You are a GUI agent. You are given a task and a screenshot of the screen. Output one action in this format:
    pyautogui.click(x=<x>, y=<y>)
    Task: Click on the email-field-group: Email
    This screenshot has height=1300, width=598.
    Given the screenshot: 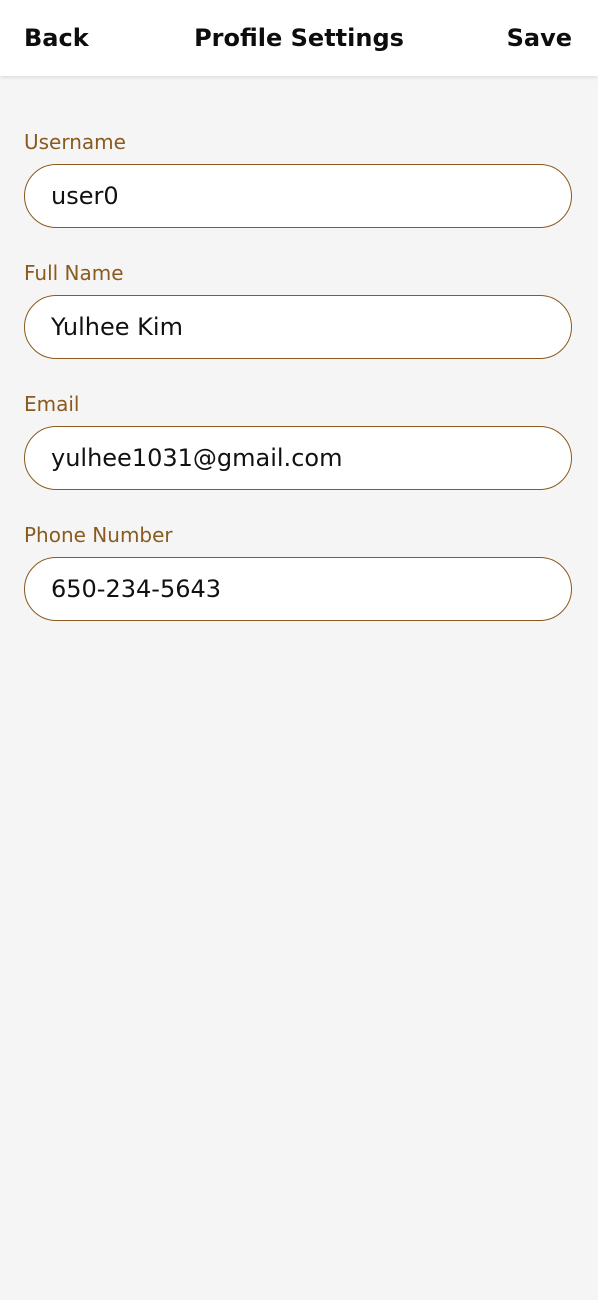 What is the action you would take?
    pyautogui.click(x=298, y=436)
    